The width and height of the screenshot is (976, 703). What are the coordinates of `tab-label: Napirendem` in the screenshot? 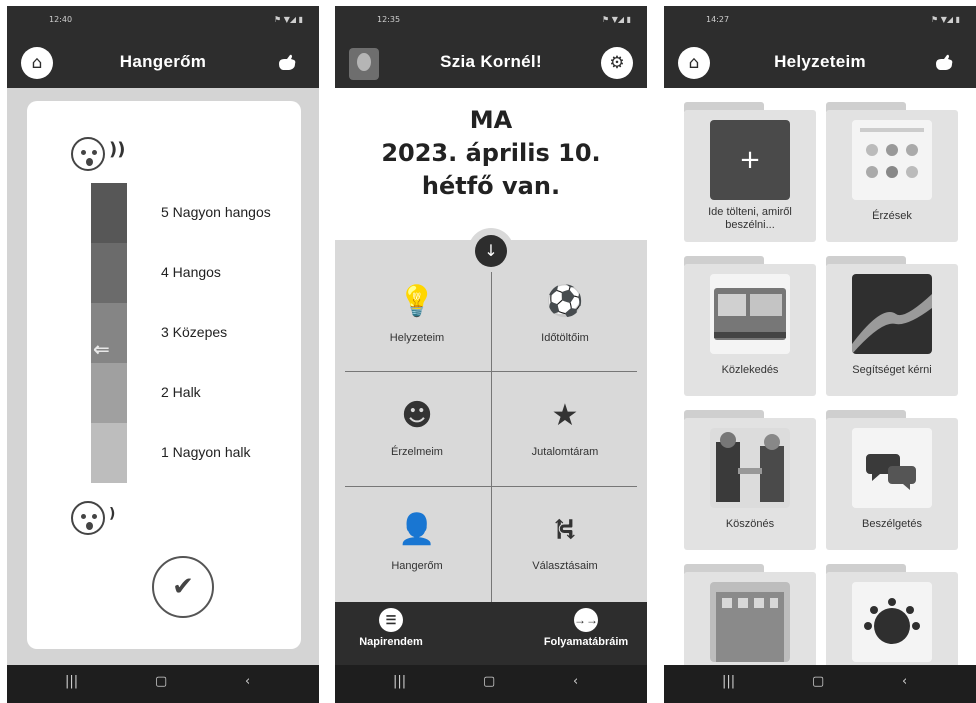 It's located at (391, 642).